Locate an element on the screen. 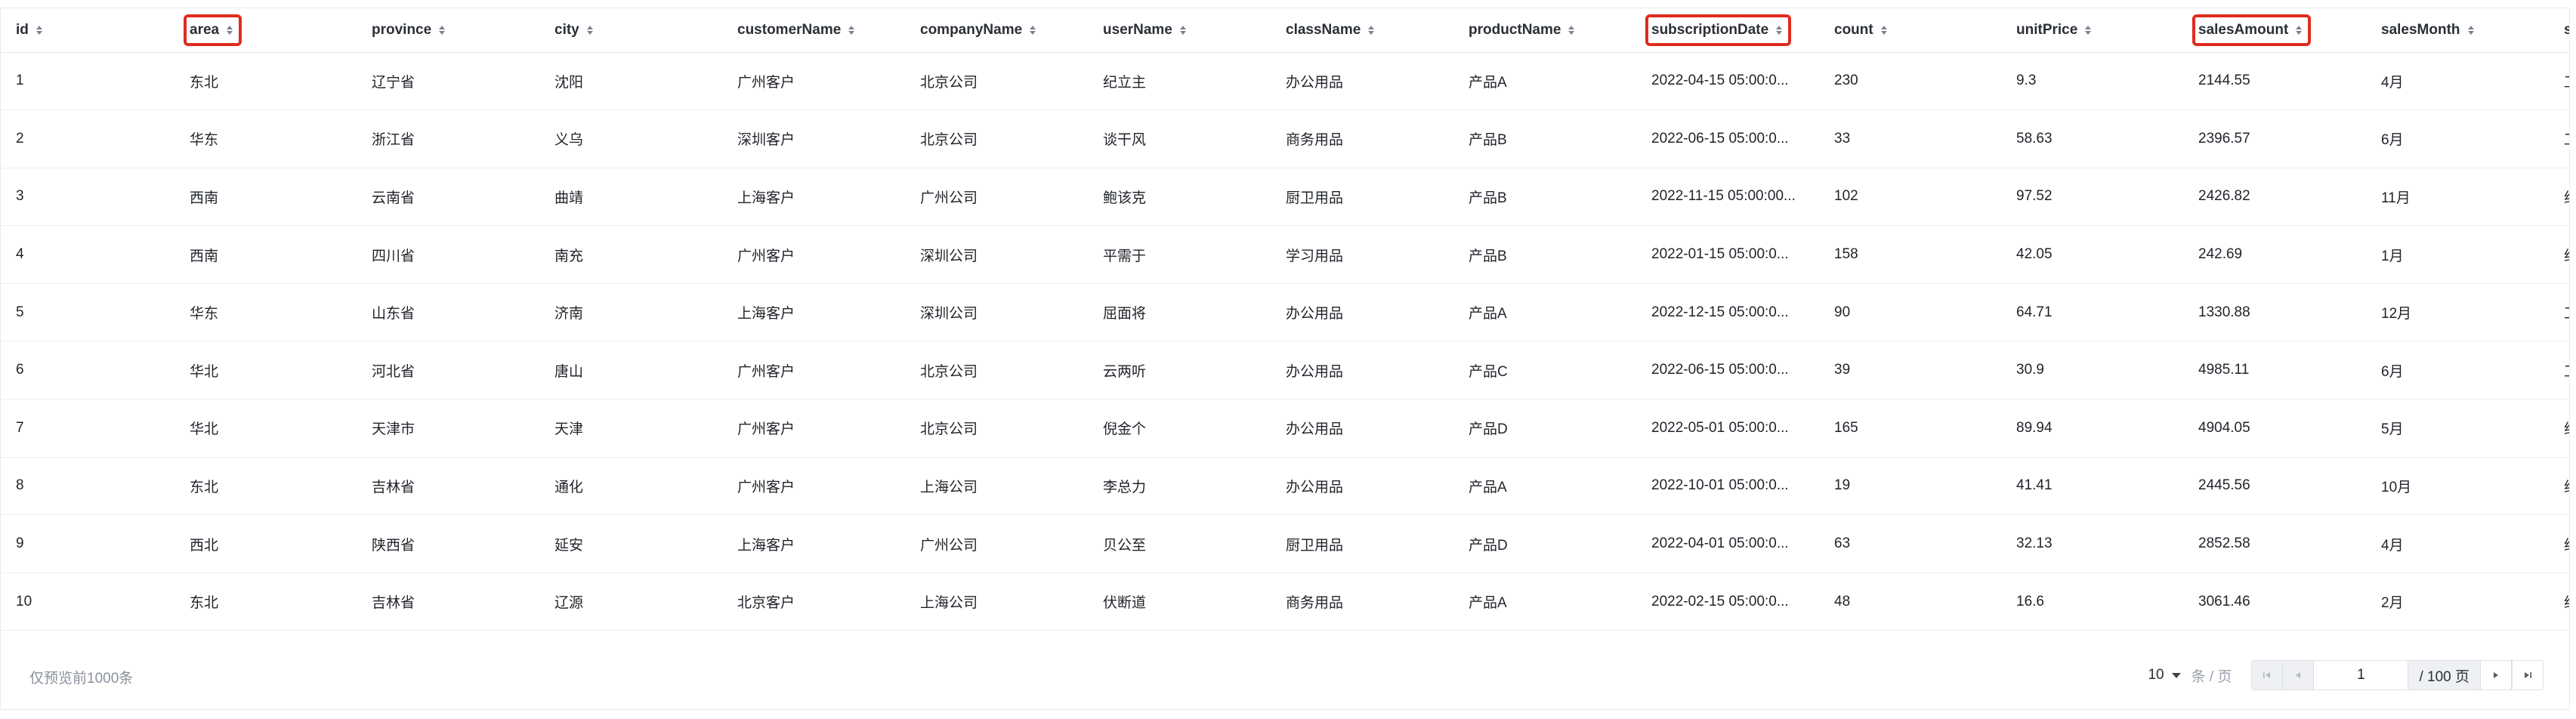  cell-city: 南充 is located at coordinates (630, 254).